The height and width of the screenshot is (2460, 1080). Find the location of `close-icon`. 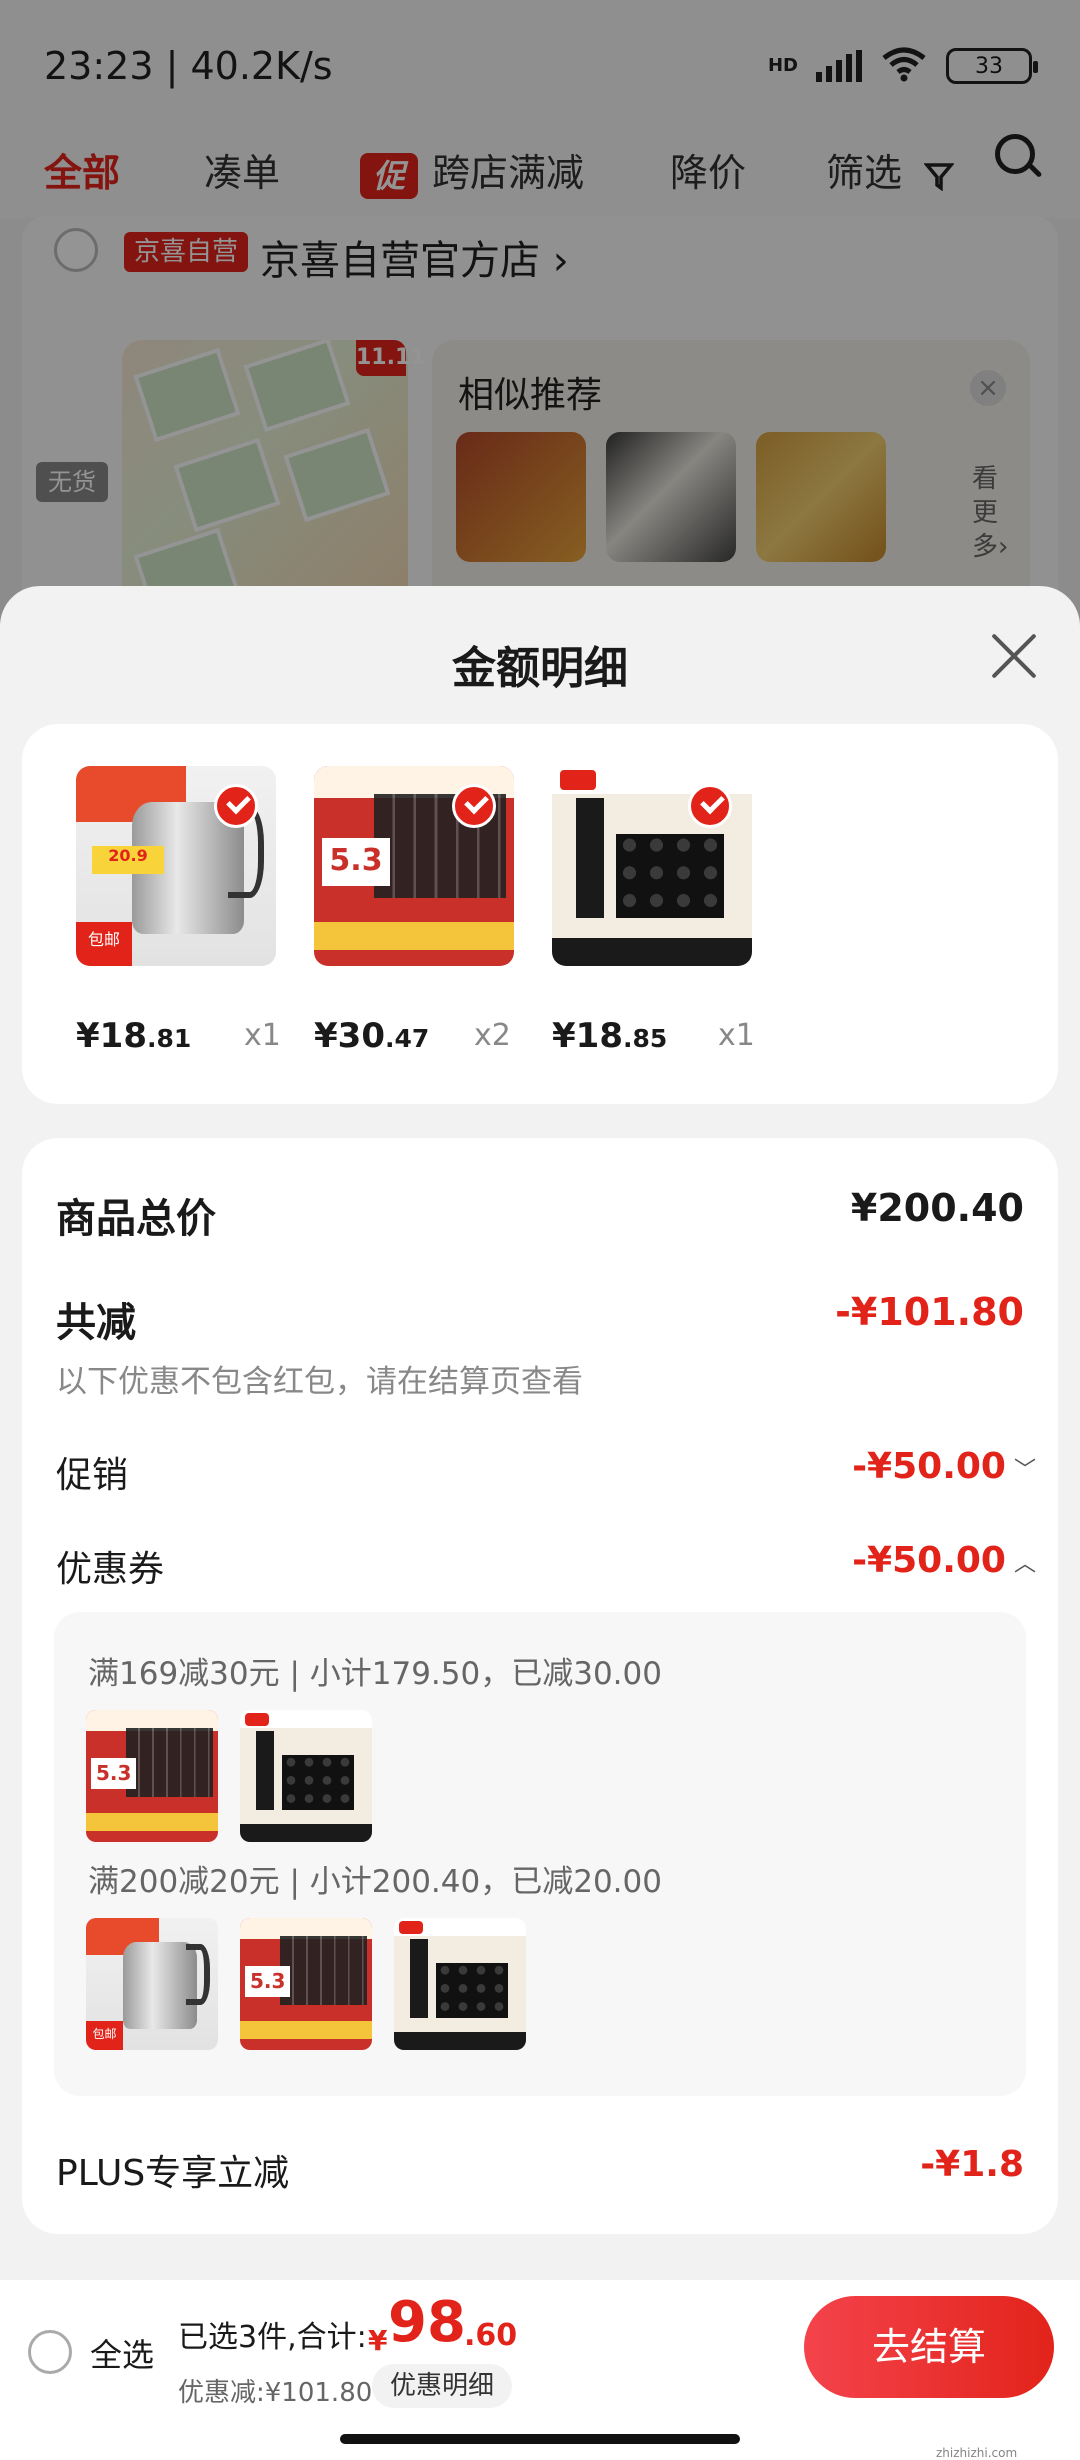

close-icon is located at coordinates (1014, 656).